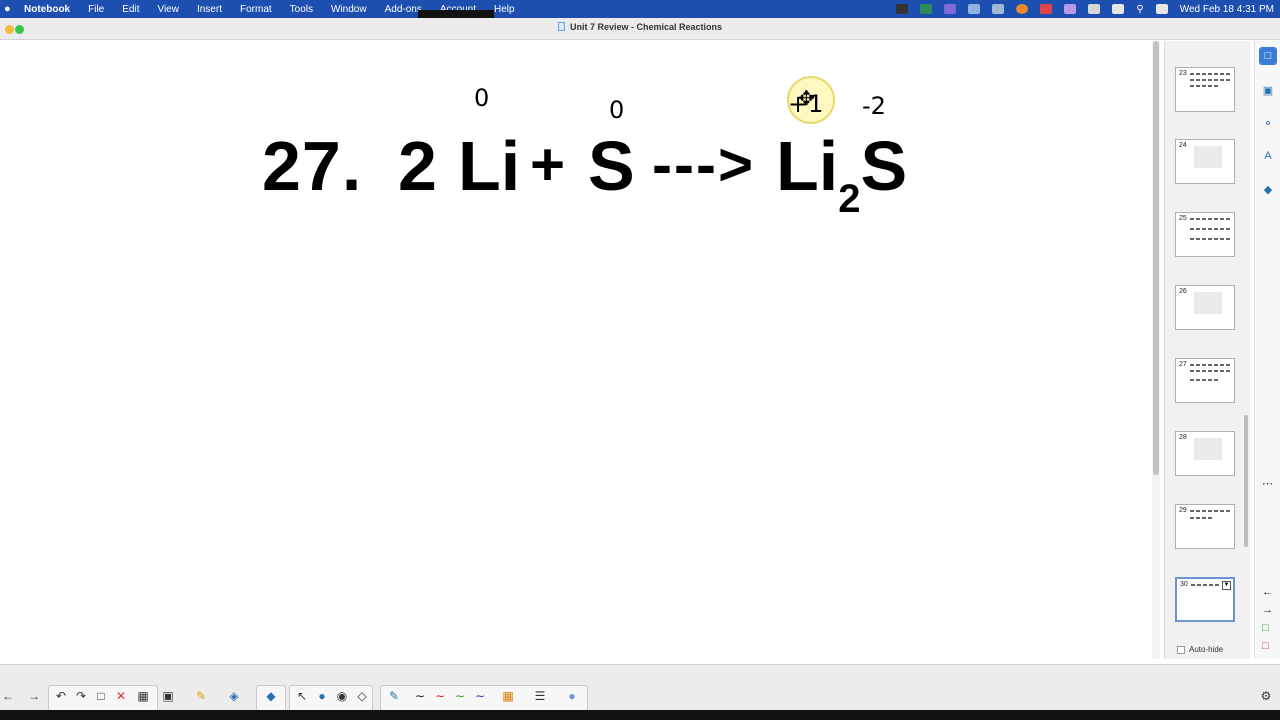  Describe the element at coordinates (322, 696) in the screenshot. I see `shapes-icon: ●` at that location.